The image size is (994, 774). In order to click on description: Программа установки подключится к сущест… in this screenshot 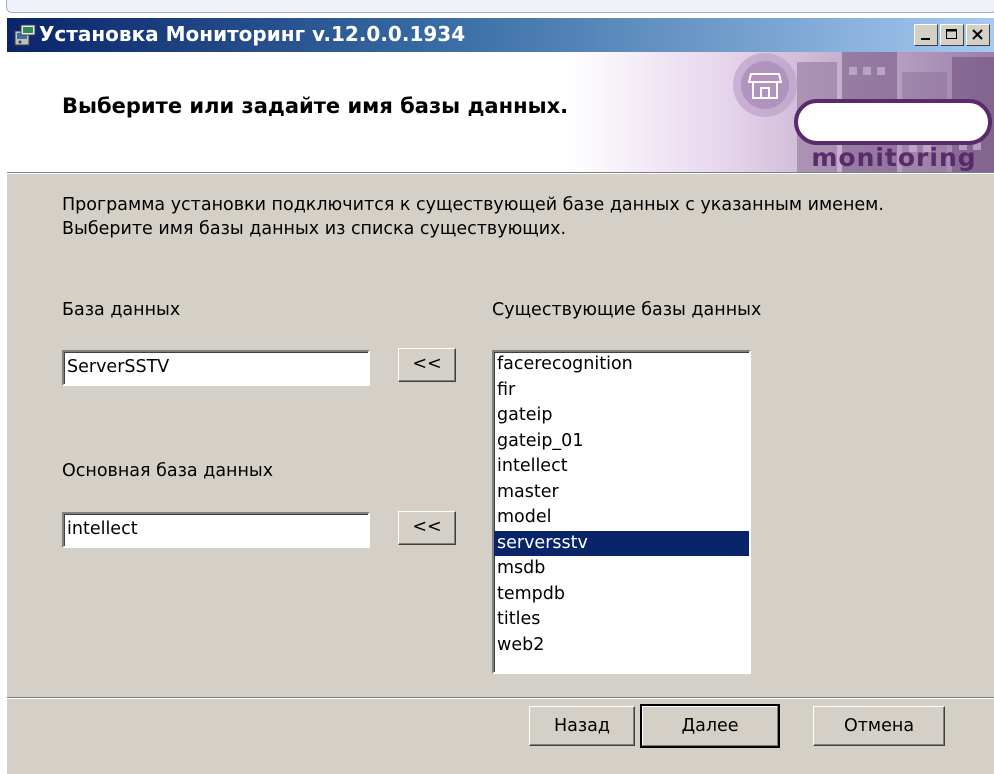, I will do `click(473, 217)`.